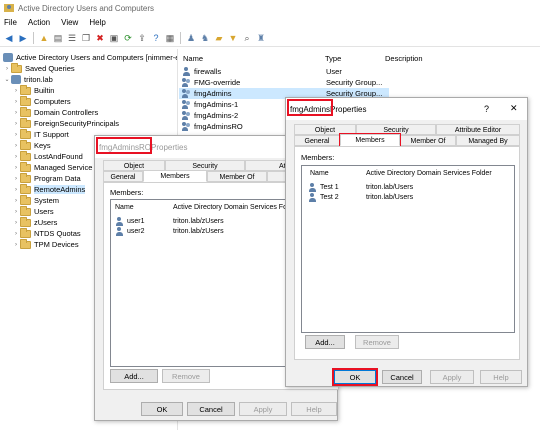  Describe the element at coordinates (58, 38) in the screenshot. I see `show-console-tree-icon: ▤` at that location.